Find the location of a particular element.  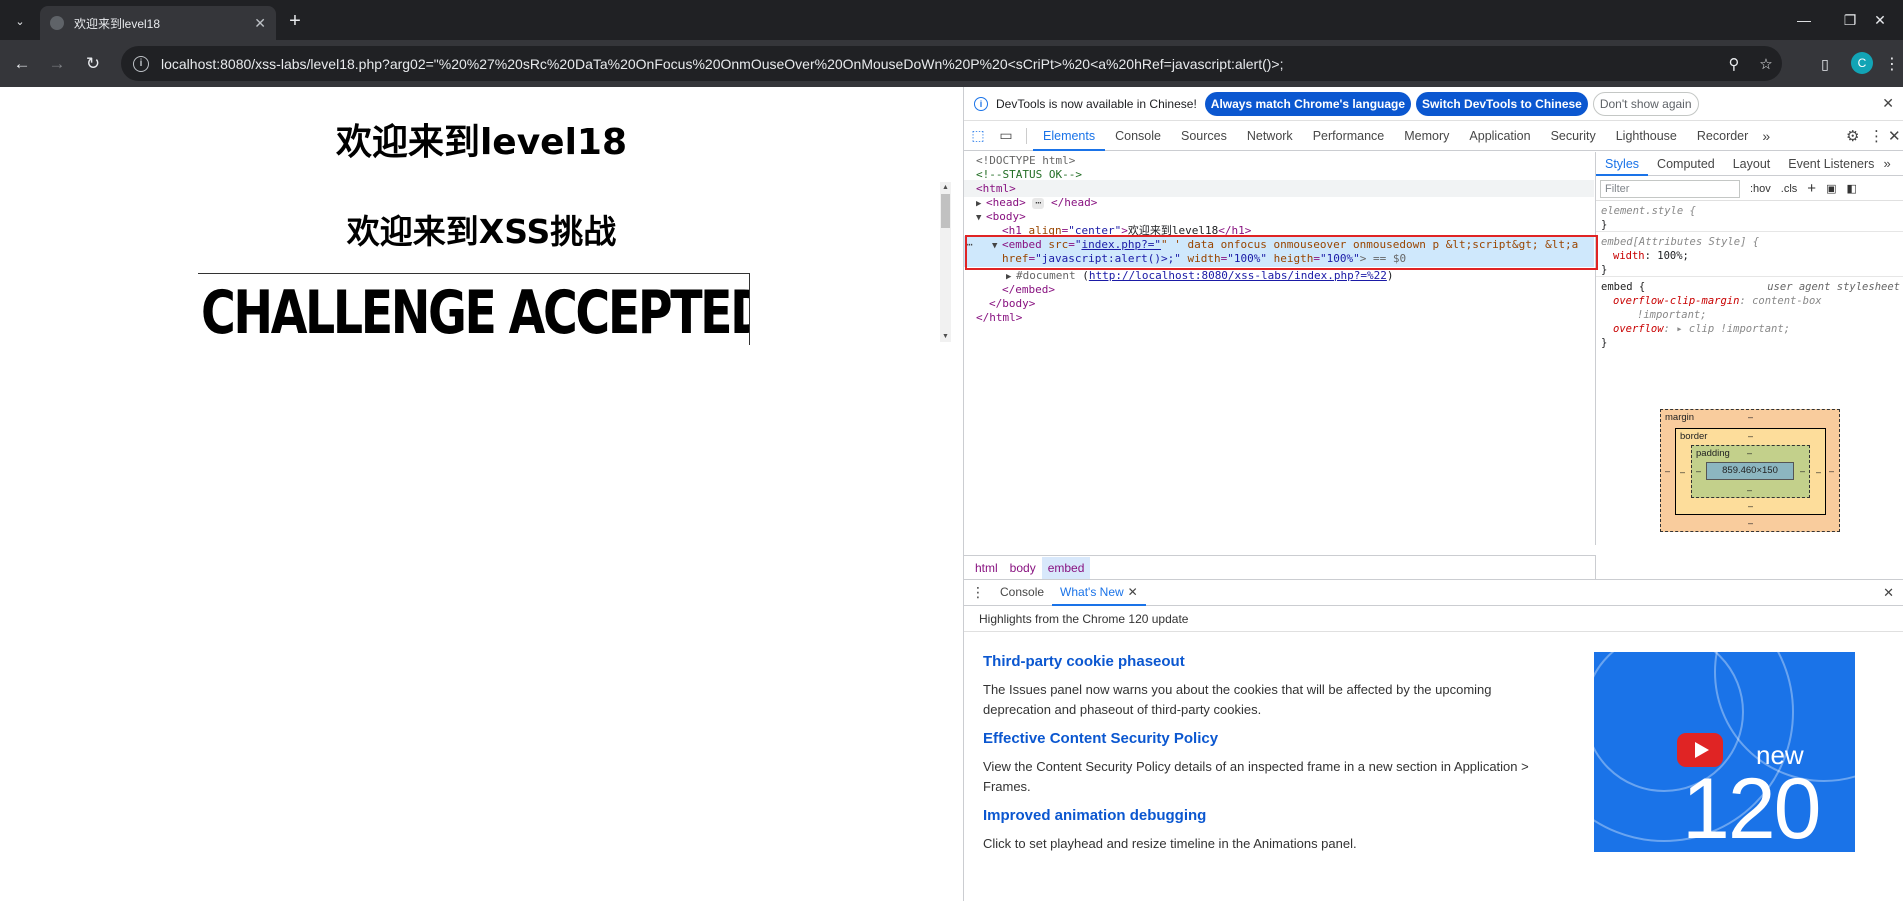

padding-label: padding is located at coordinates (1713, 453).